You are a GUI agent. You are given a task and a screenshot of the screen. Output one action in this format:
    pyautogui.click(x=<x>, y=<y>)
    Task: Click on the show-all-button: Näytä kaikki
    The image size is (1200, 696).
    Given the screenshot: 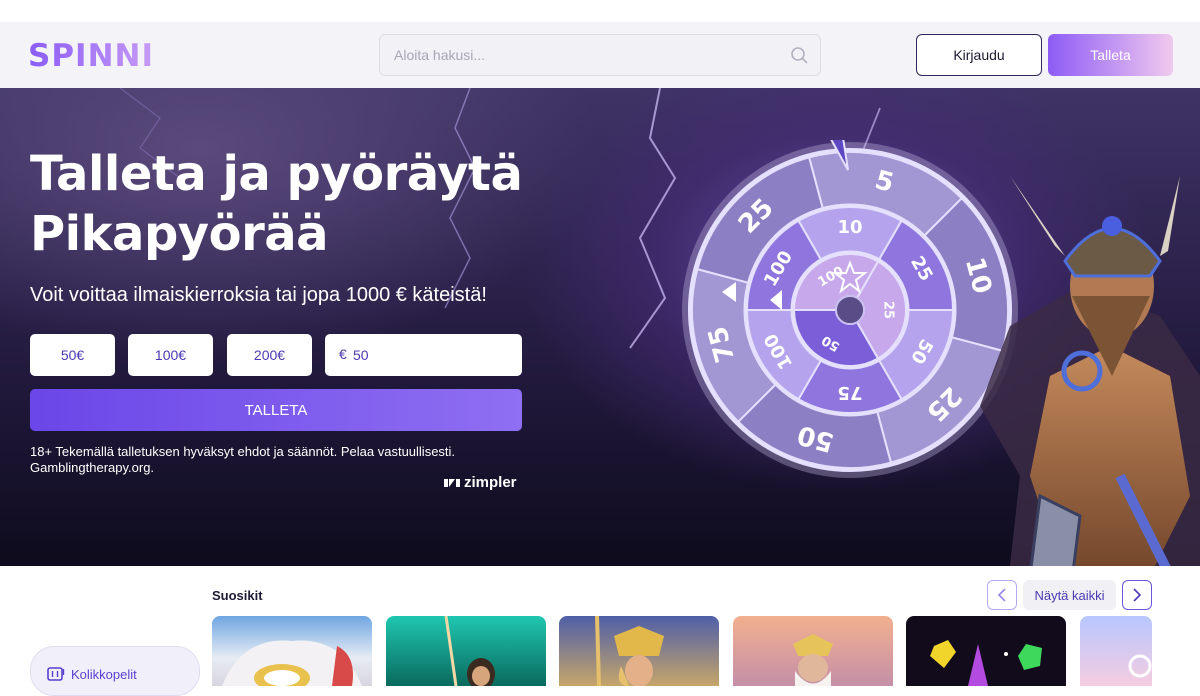 What is the action you would take?
    pyautogui.click(x=1069, y=595)
    